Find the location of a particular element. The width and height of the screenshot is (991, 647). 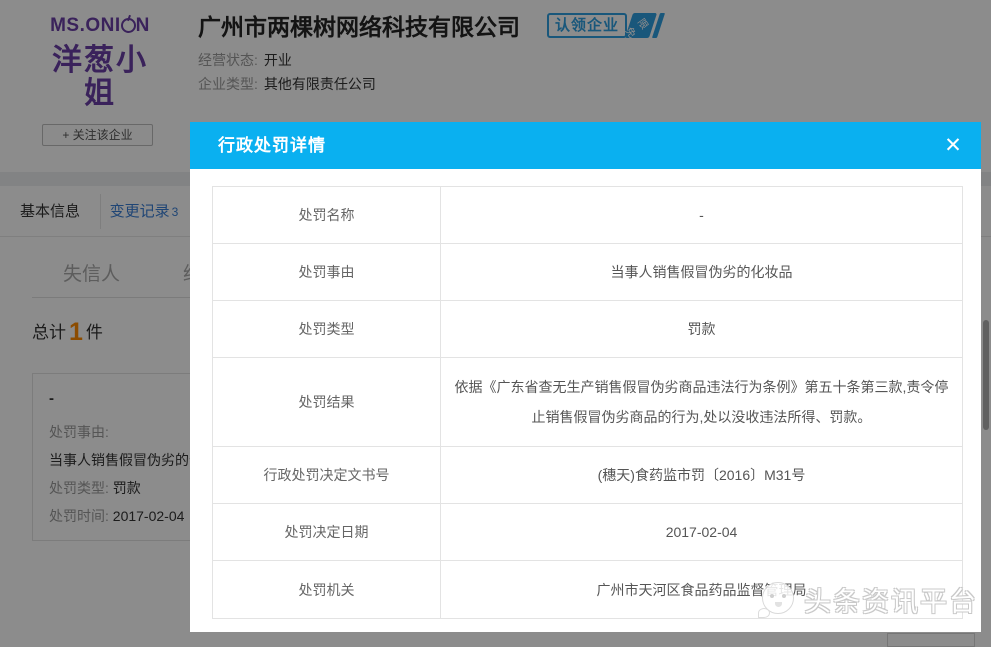

mascot-speech-bubble is located at coordinates (764, 612).